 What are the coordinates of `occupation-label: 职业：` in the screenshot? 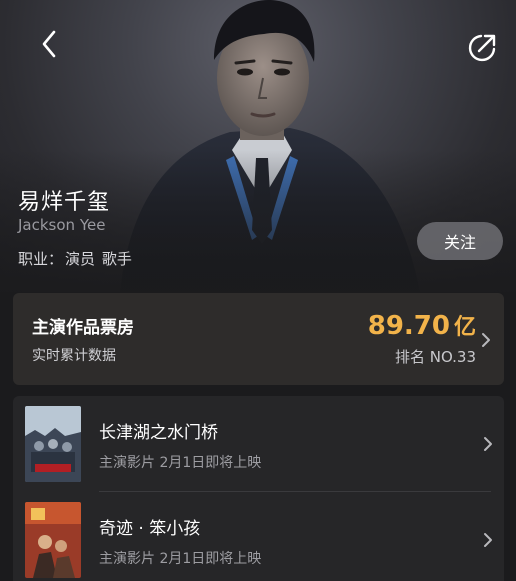 It's located at (41, 259).